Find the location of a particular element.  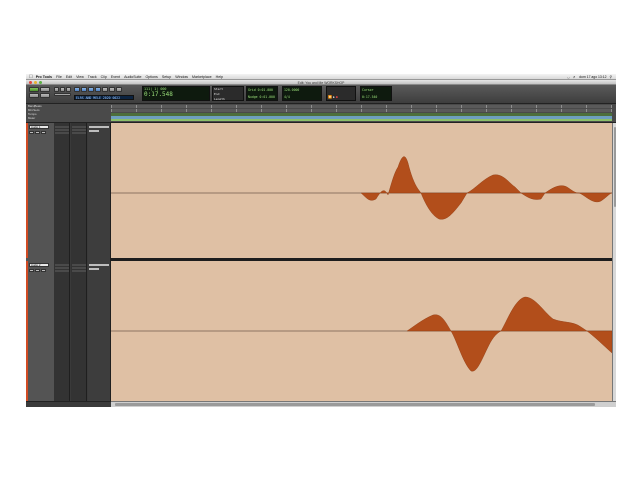

track-1-mute-button is located at coordinates (43, 132).